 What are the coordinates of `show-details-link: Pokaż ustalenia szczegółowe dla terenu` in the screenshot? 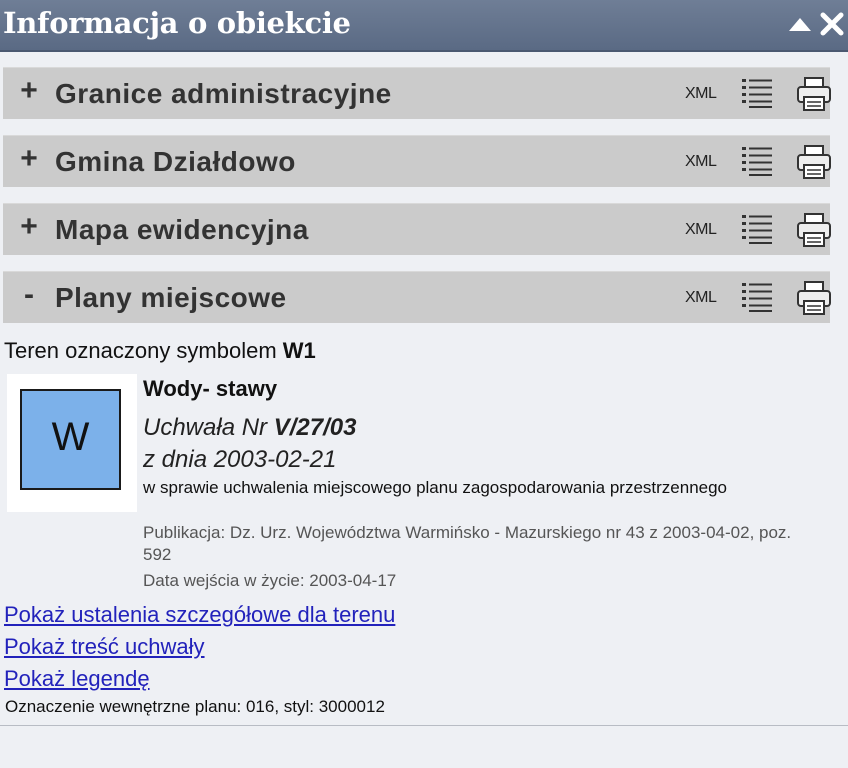 It's located at (199, 615).